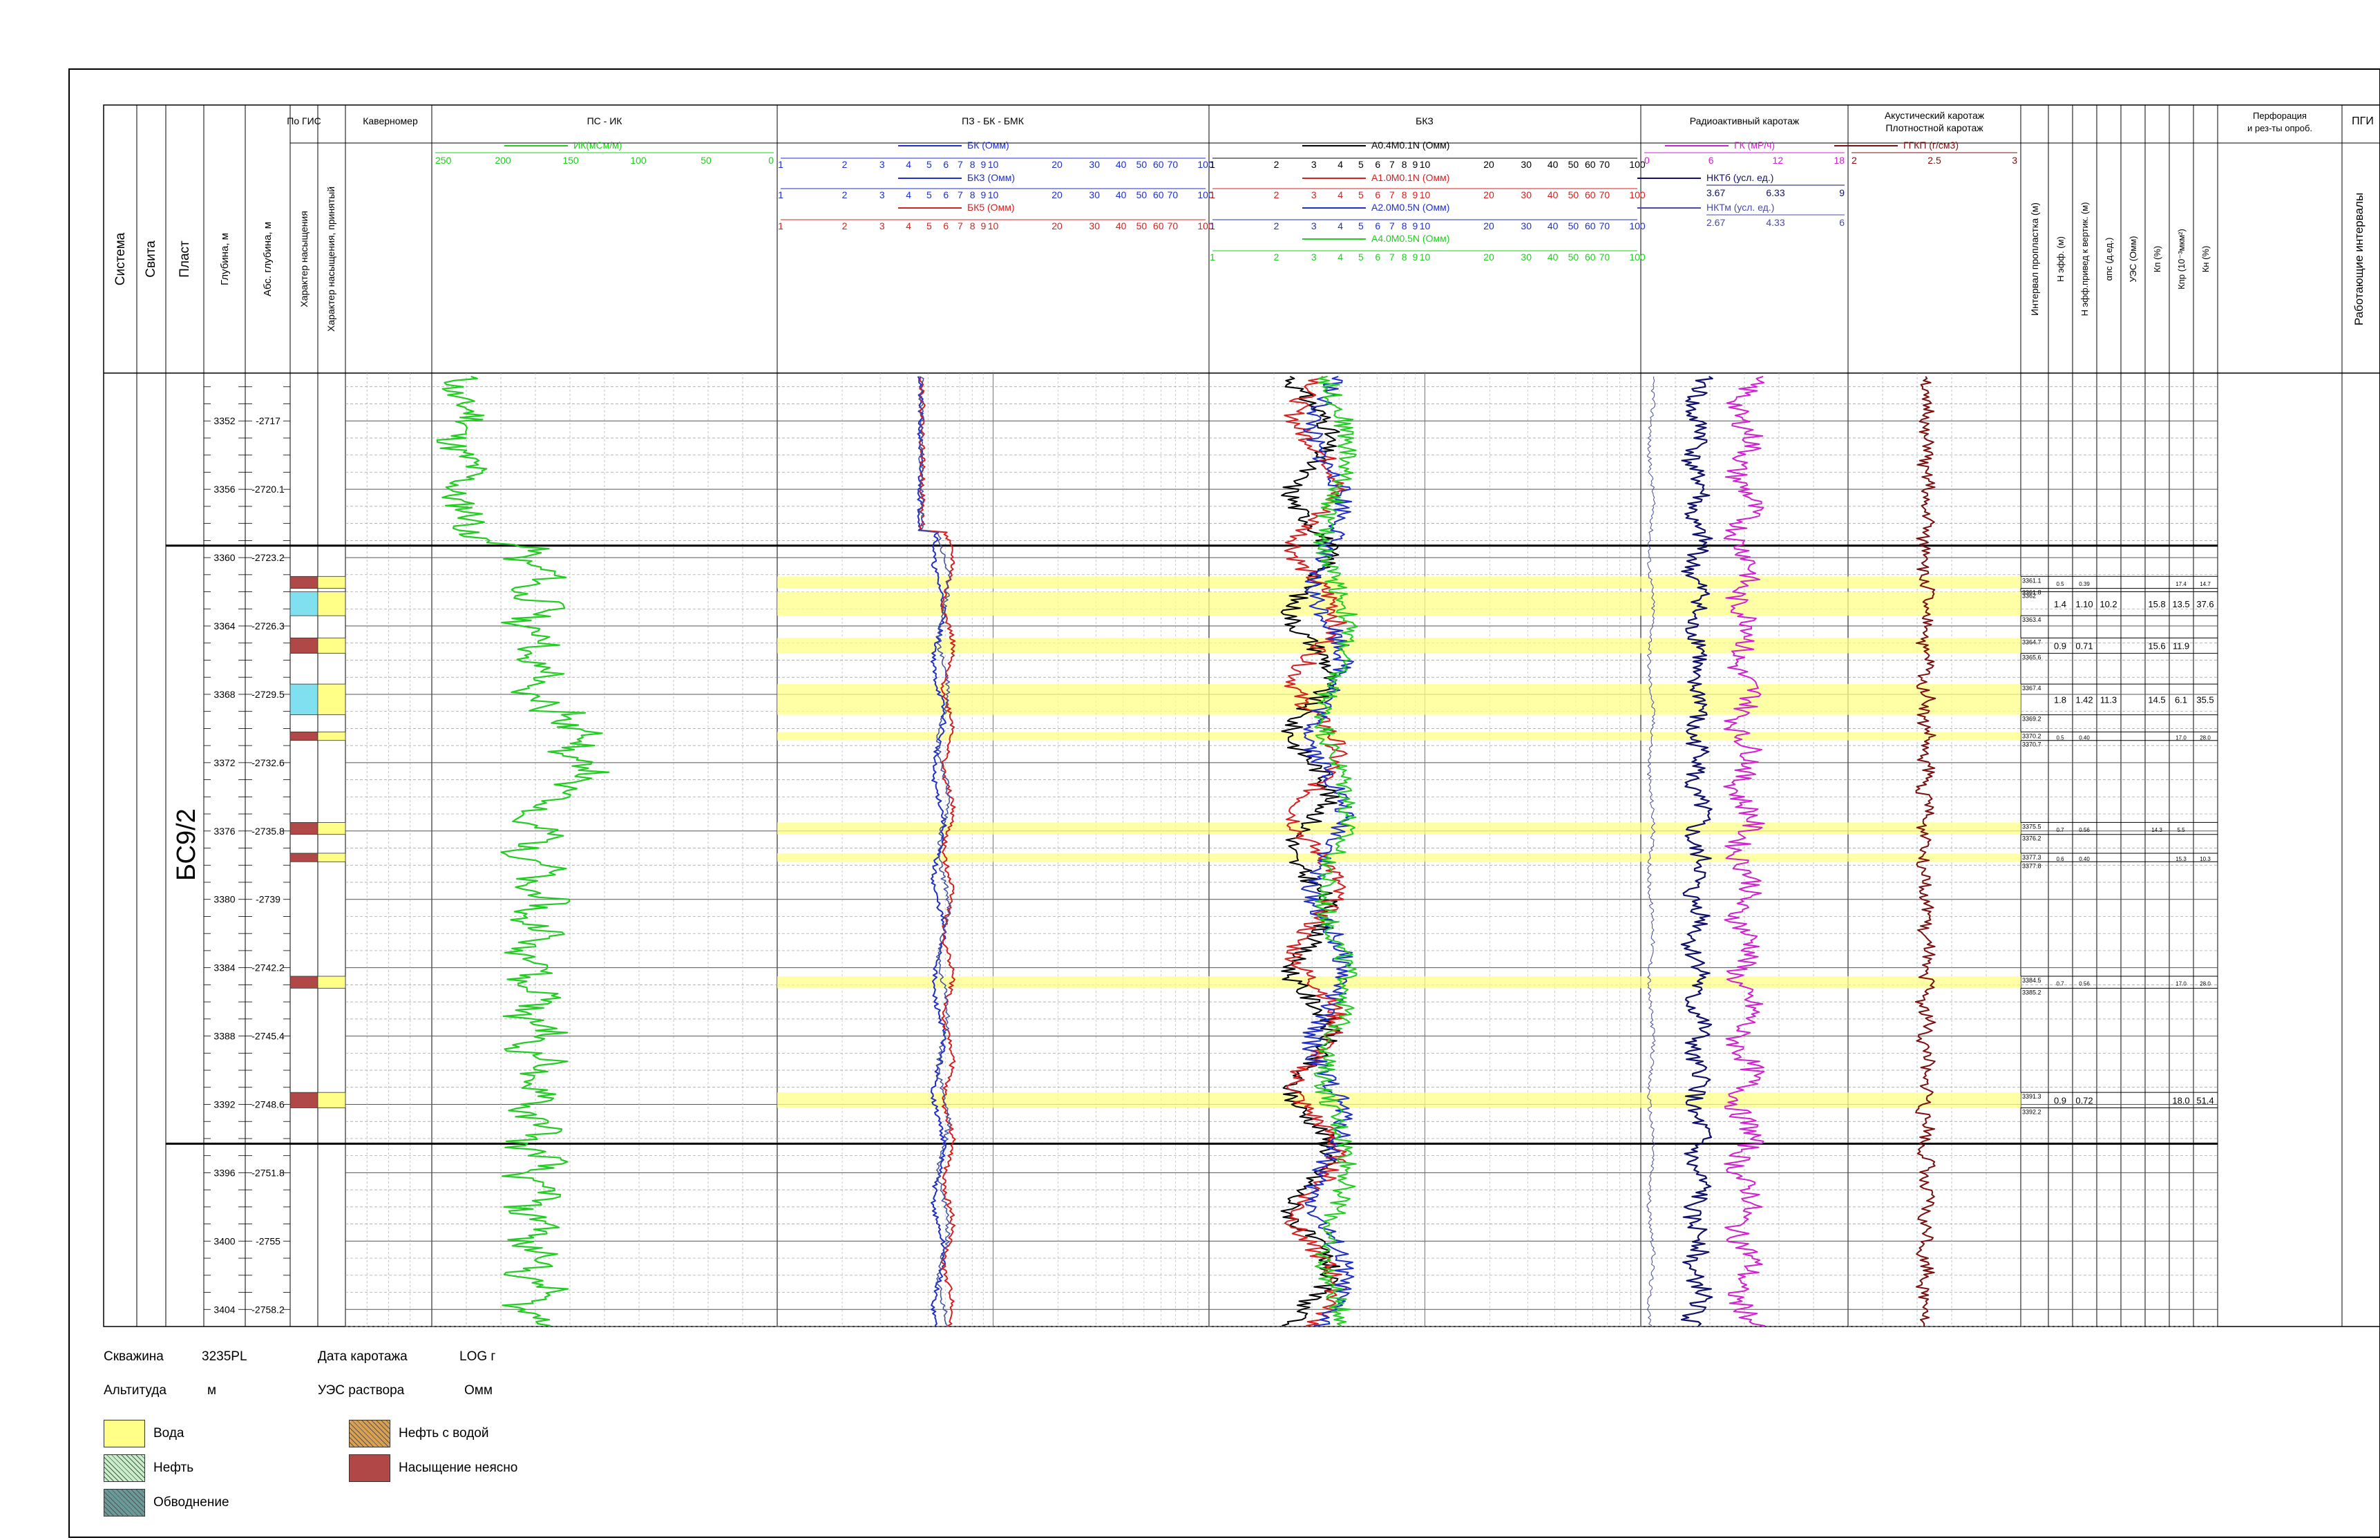 Image resolution: width=2380 pixels, height=1540 pixels. What do you see at coordinates (1488, 226) in the screenshot?
I see `a20-tick: 20` at bounding box center [1488, 226].